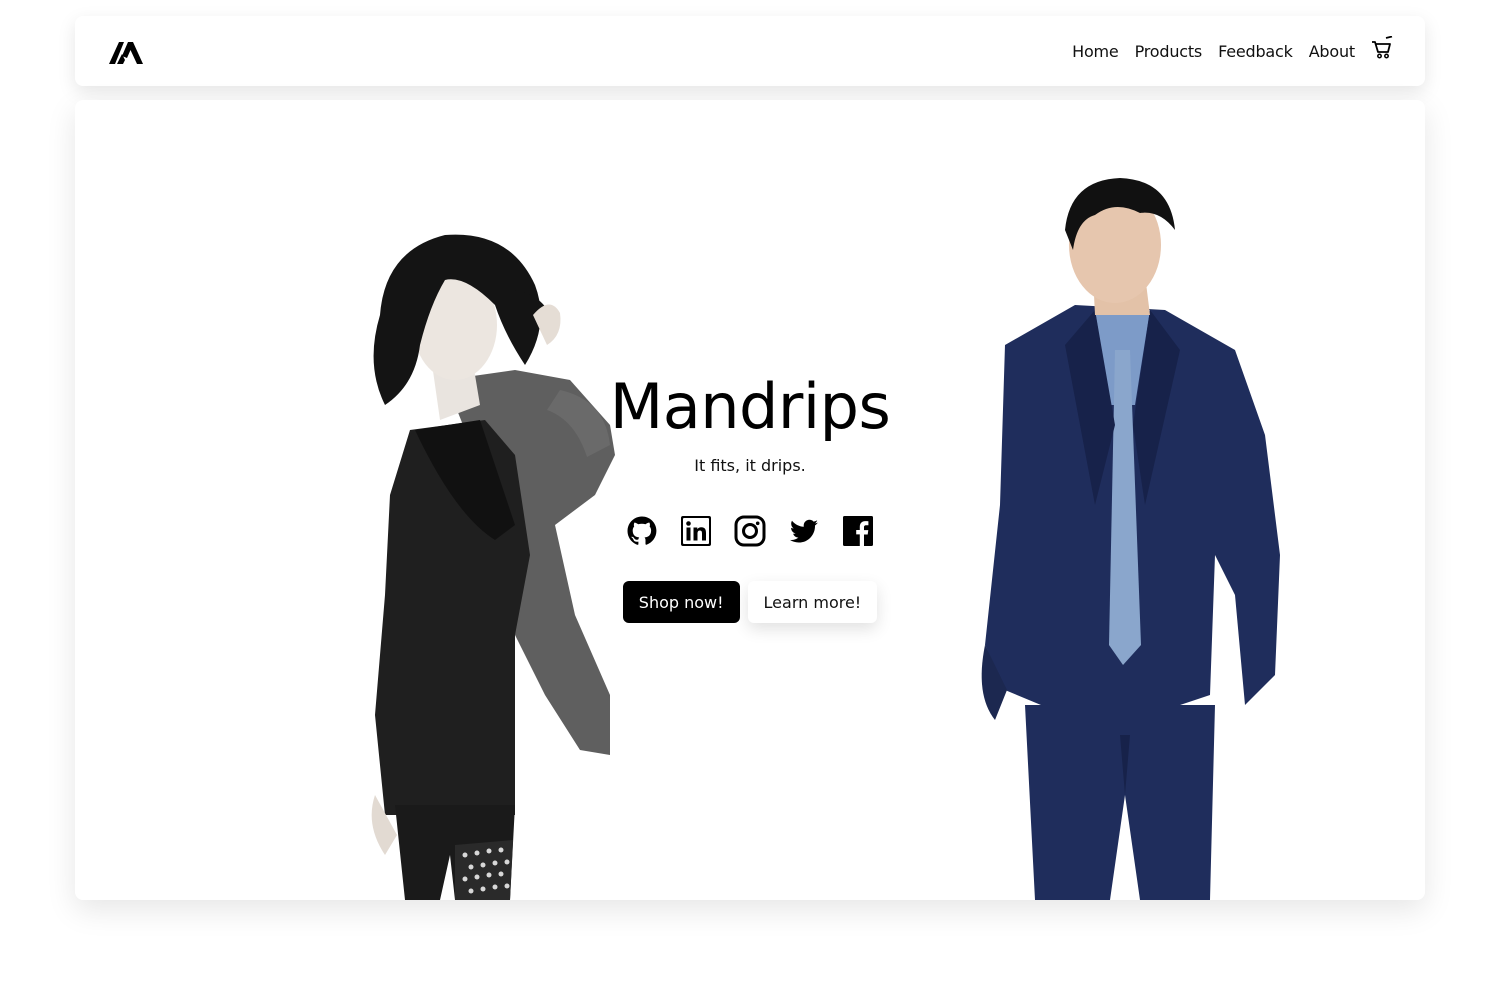  I want to click on shopping-cart-icon, so click(1382, 48).